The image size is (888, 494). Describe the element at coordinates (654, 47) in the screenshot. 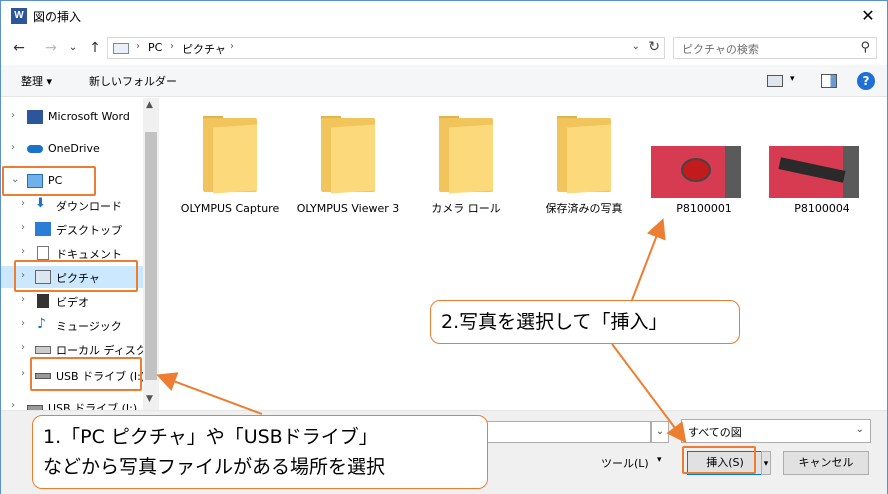

I see `refresh-icon: ↻` at that location.